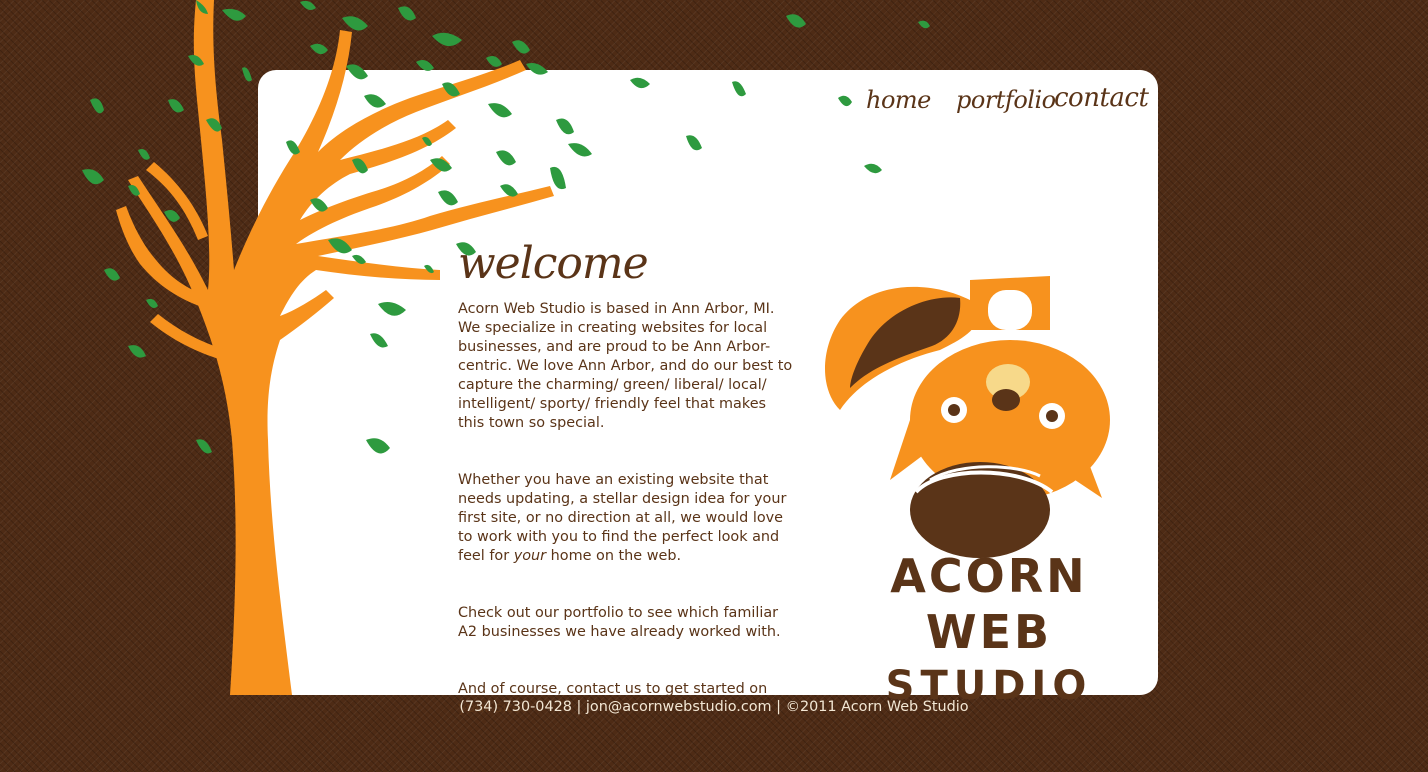 This screenshot has width=1428, height=772. What do you see at coordinates (967, 417) in the screenshot?
I see `squirrel-mascot-logo` at bounding box center [967, 417].